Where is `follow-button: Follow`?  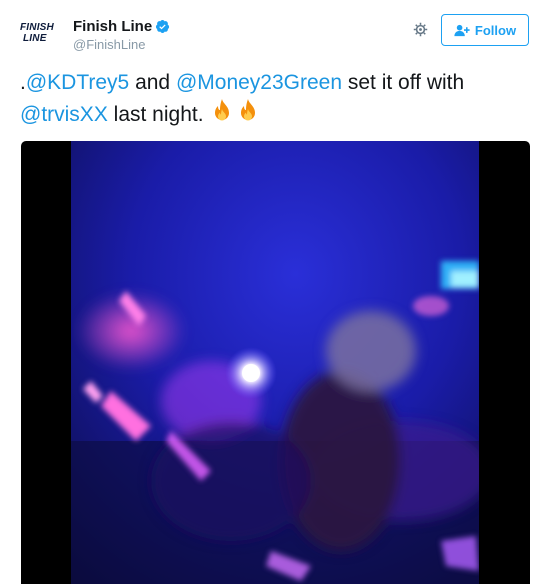 follow-button: Follow is located at coordinates (485, 30).